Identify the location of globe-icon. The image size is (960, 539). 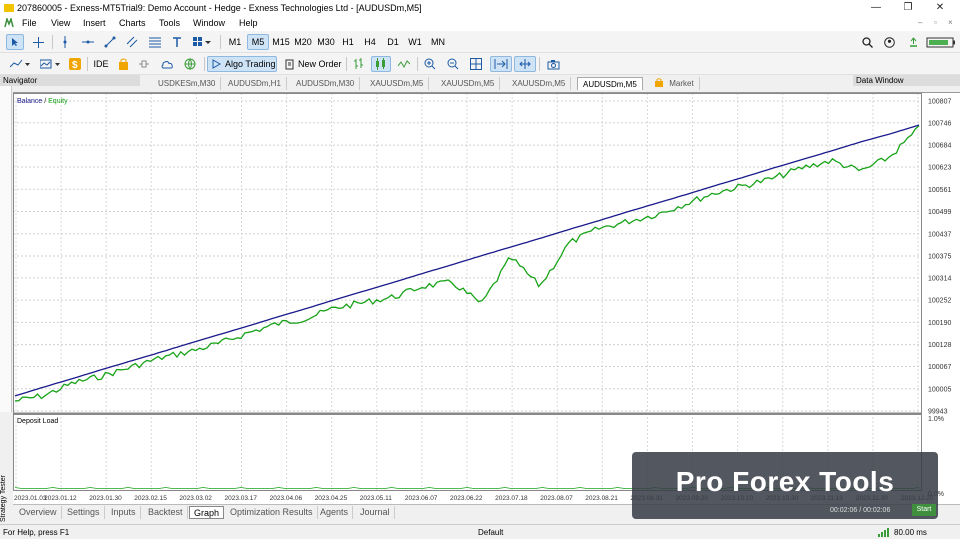
(190, 64).